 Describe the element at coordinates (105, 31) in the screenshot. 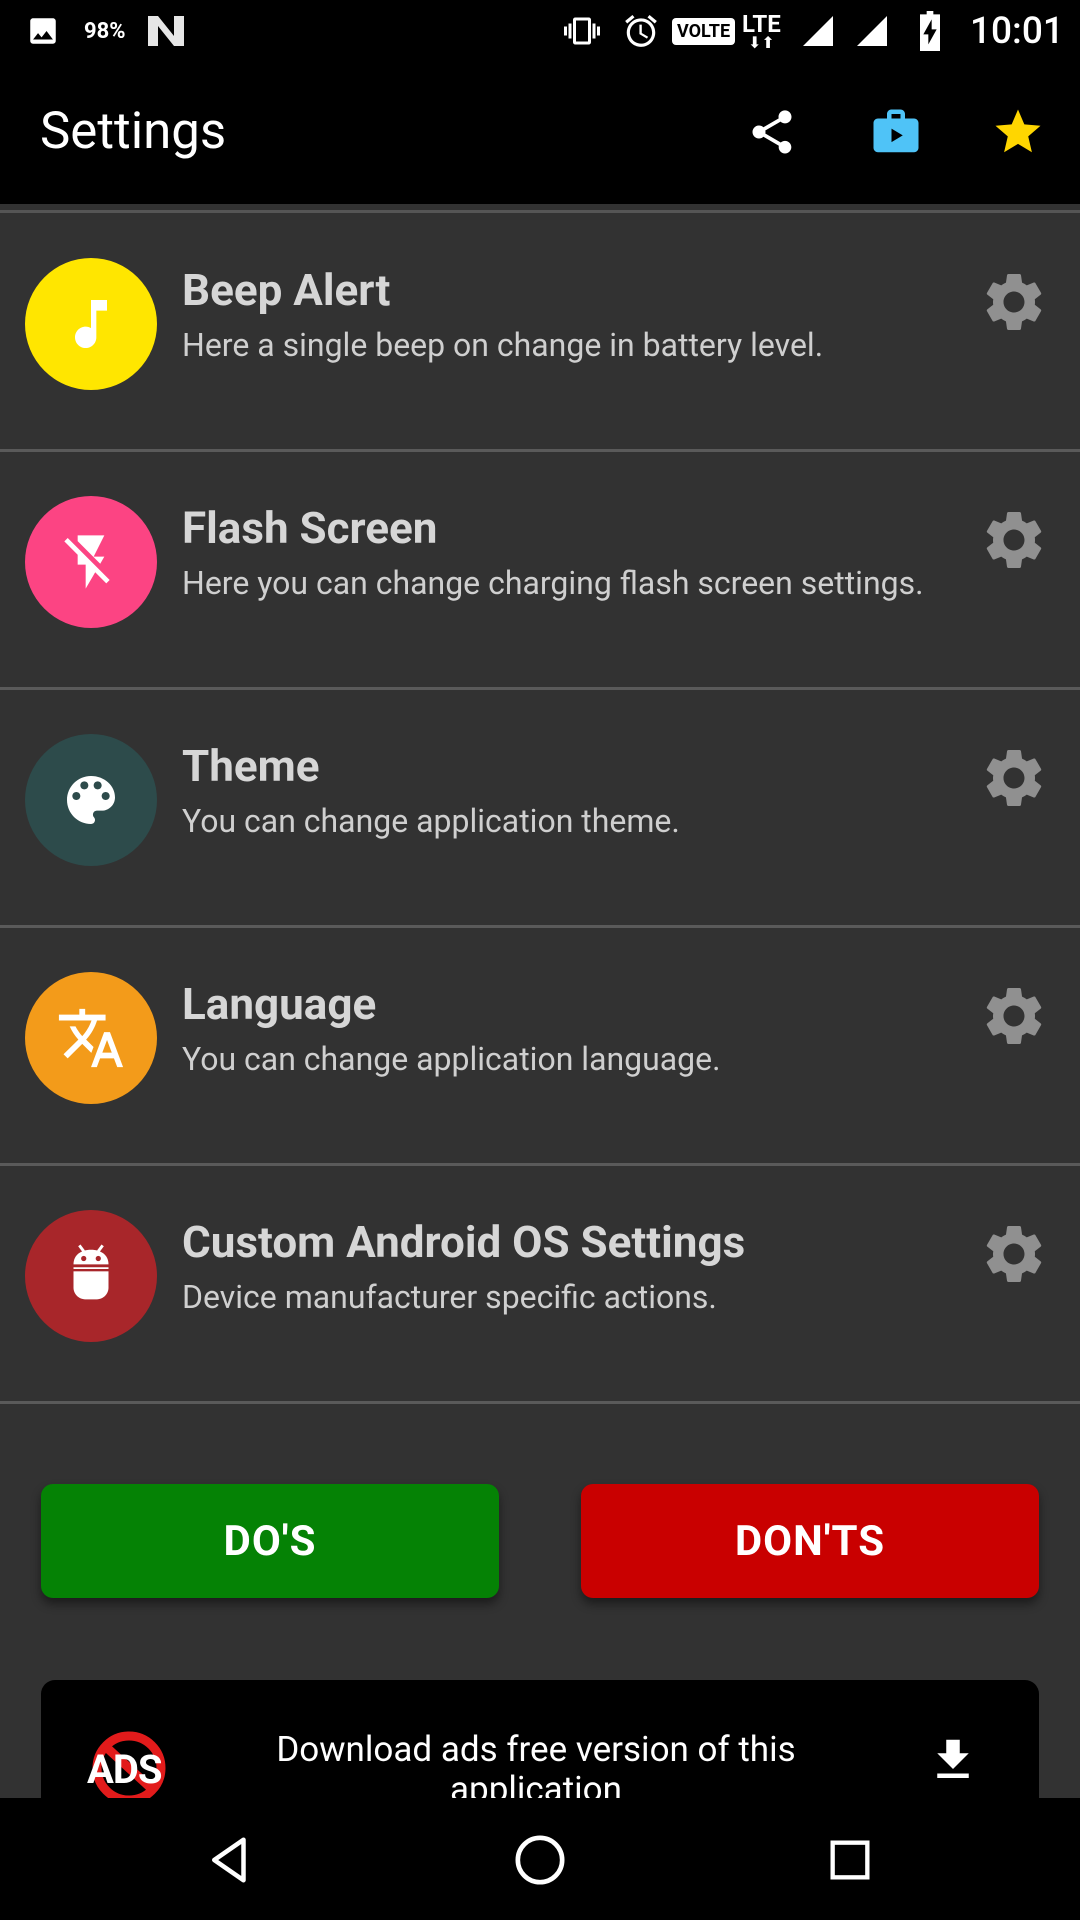

I see `battery-percent-notification: 98%` at that location.